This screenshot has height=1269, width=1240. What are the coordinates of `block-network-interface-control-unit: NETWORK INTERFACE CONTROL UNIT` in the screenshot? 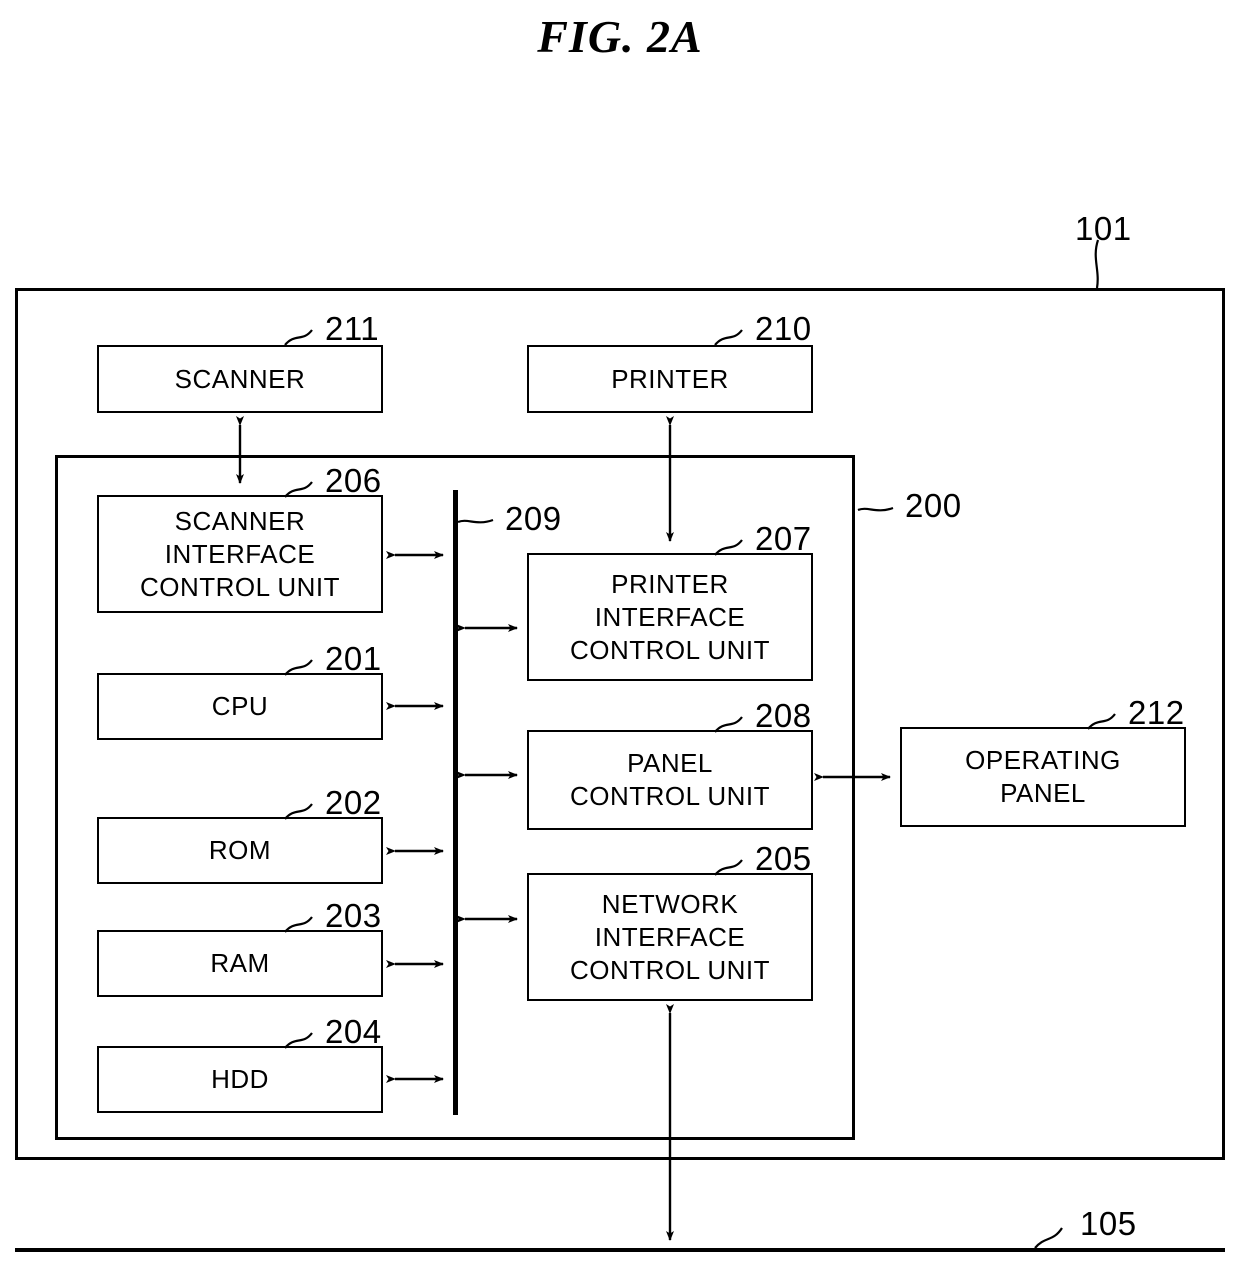 It's located at (670, 937).